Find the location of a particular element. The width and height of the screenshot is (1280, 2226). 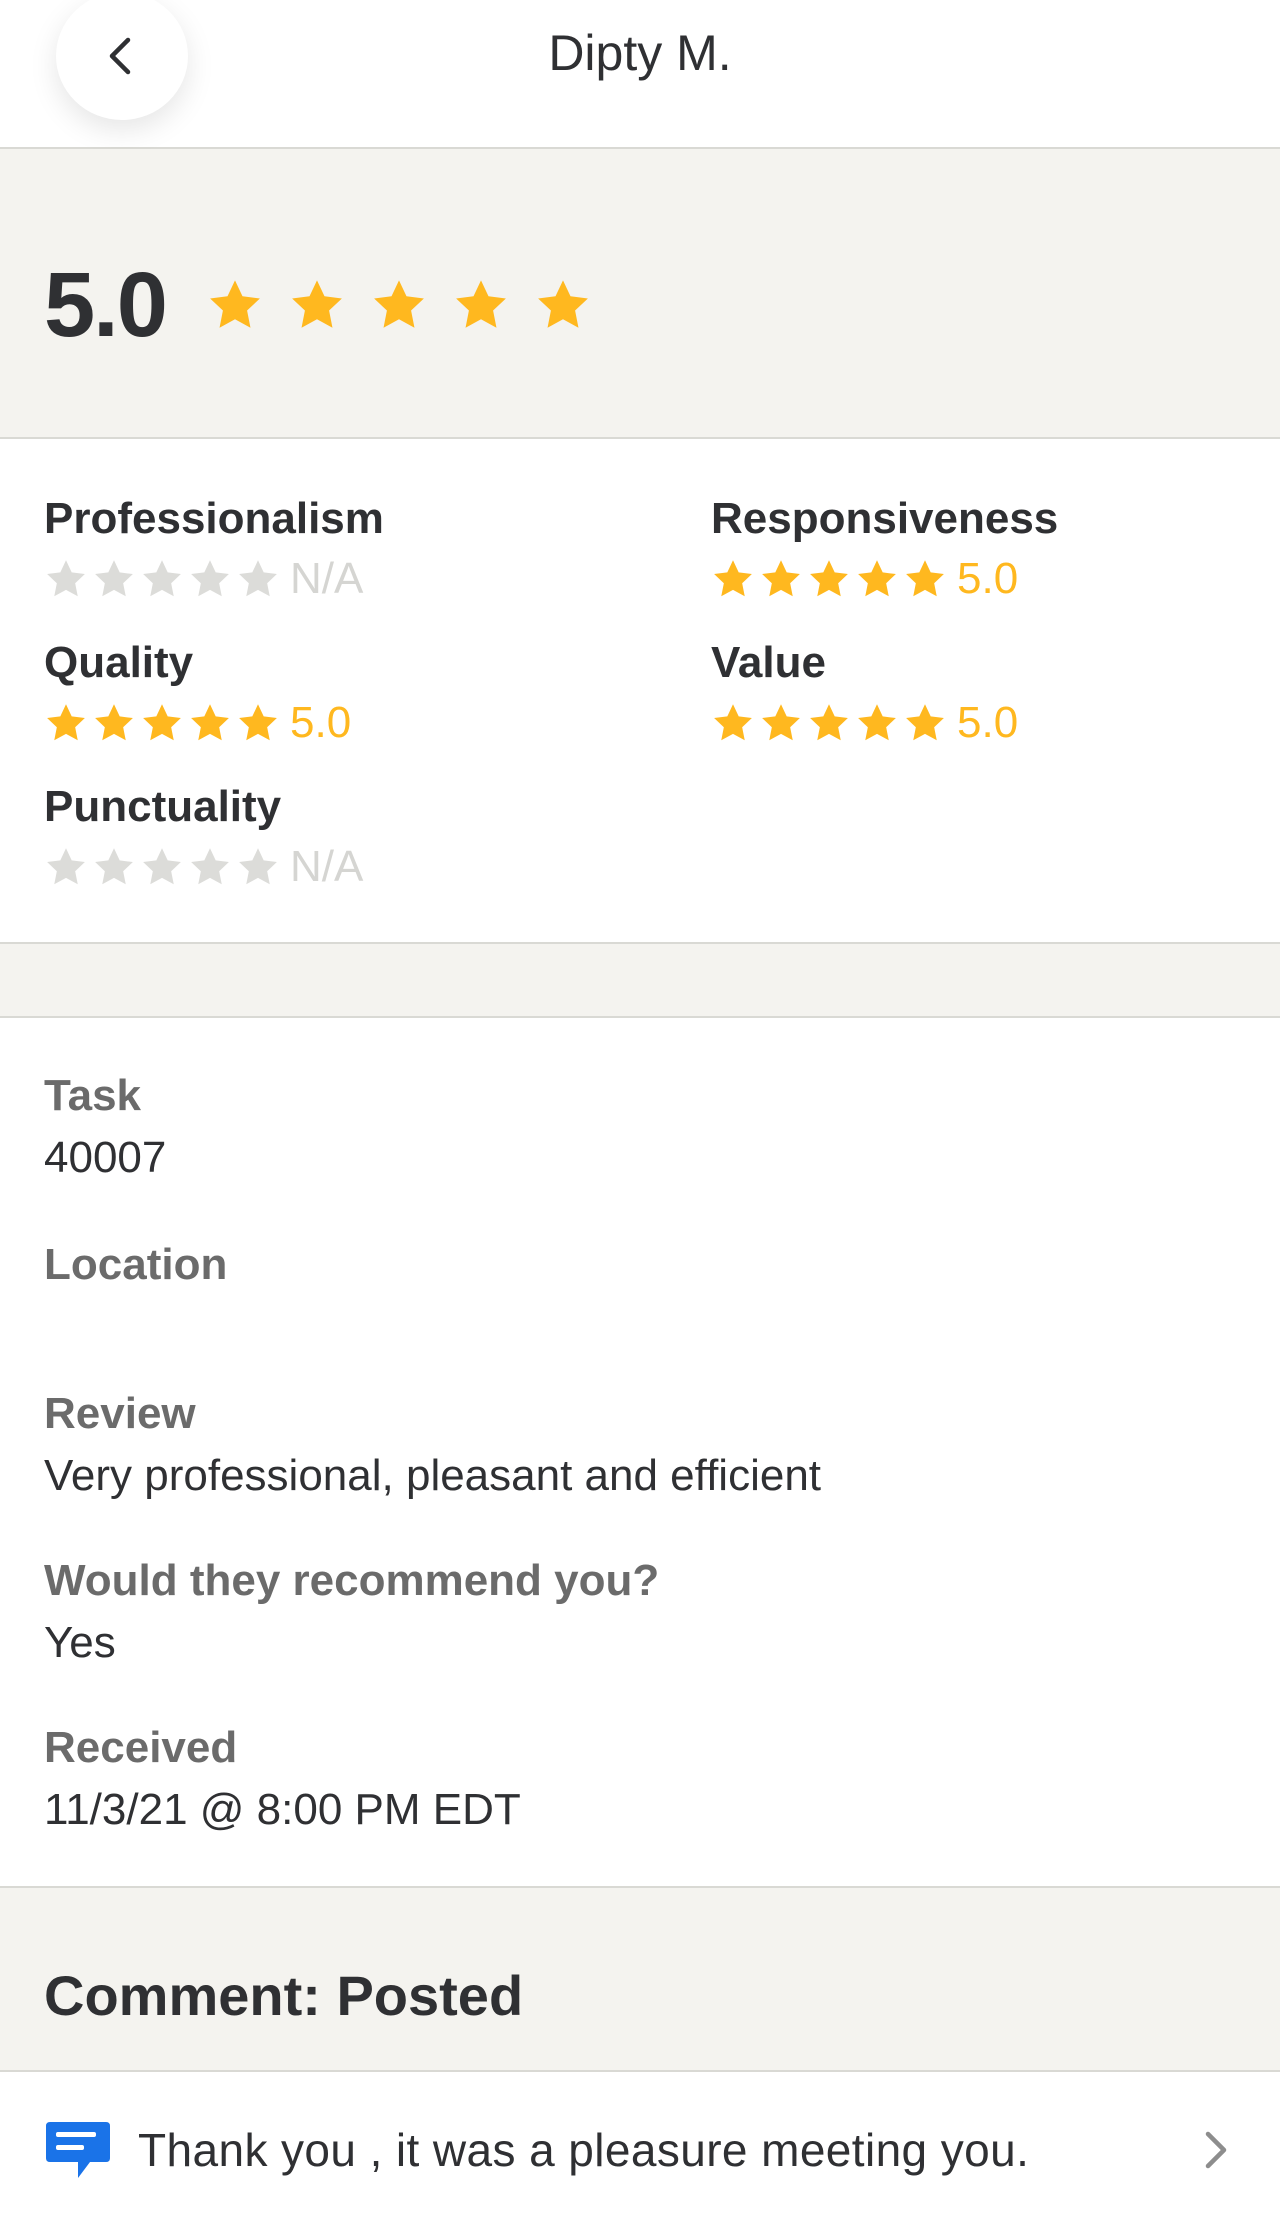

metric-punctuality: Punctuality N/A is located at coordinates (203, 837).